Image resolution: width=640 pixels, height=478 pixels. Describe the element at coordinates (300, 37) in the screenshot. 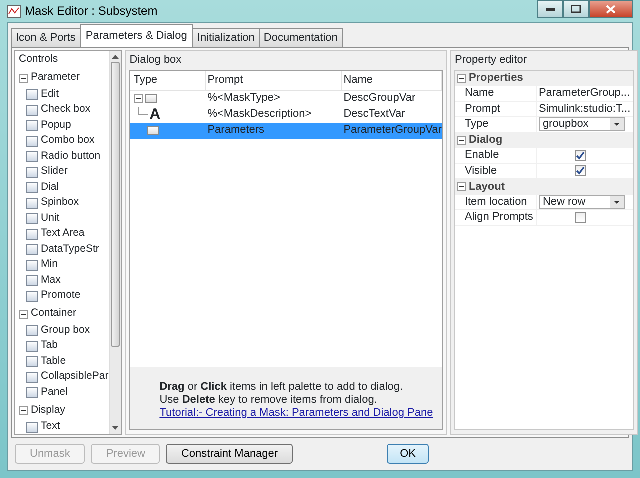

I see `tab: Documentation` at that location.